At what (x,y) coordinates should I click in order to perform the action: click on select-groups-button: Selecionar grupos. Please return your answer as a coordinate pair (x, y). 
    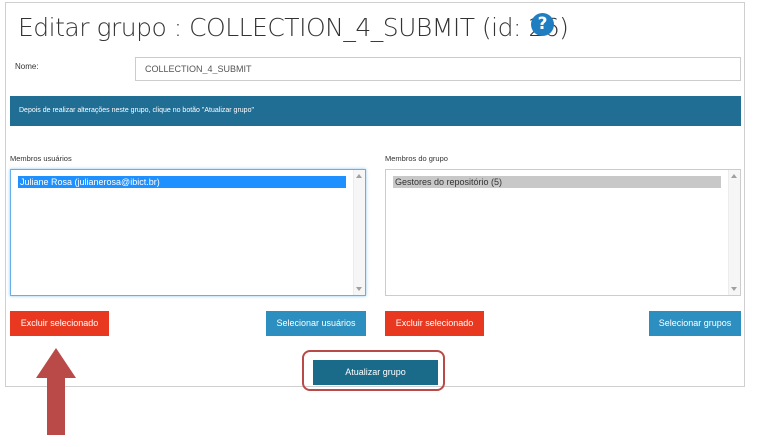
    Looking at the image, I should click on (695, 323).